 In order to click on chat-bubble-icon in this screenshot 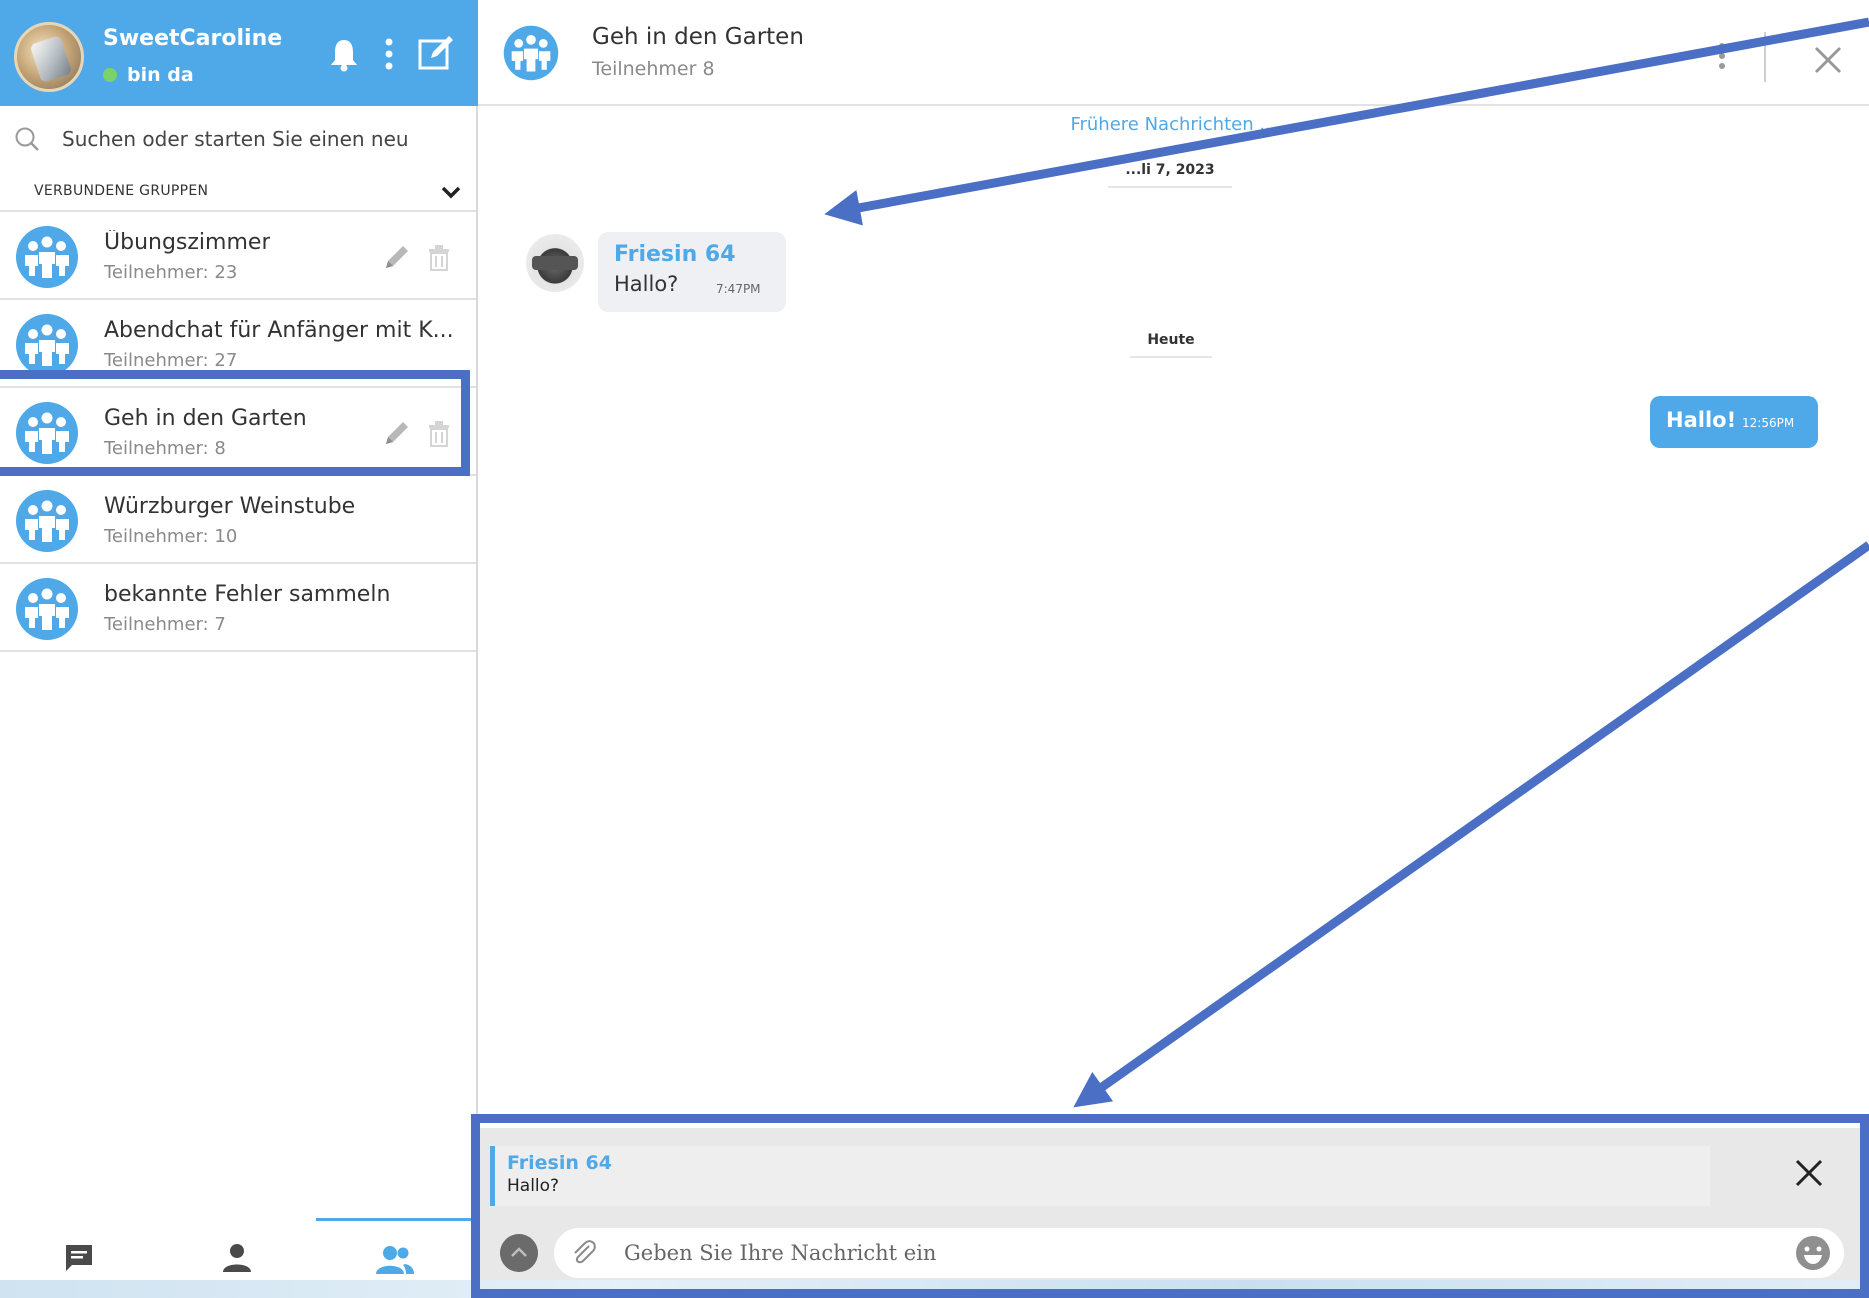, I will do `click(79, 1258)`.